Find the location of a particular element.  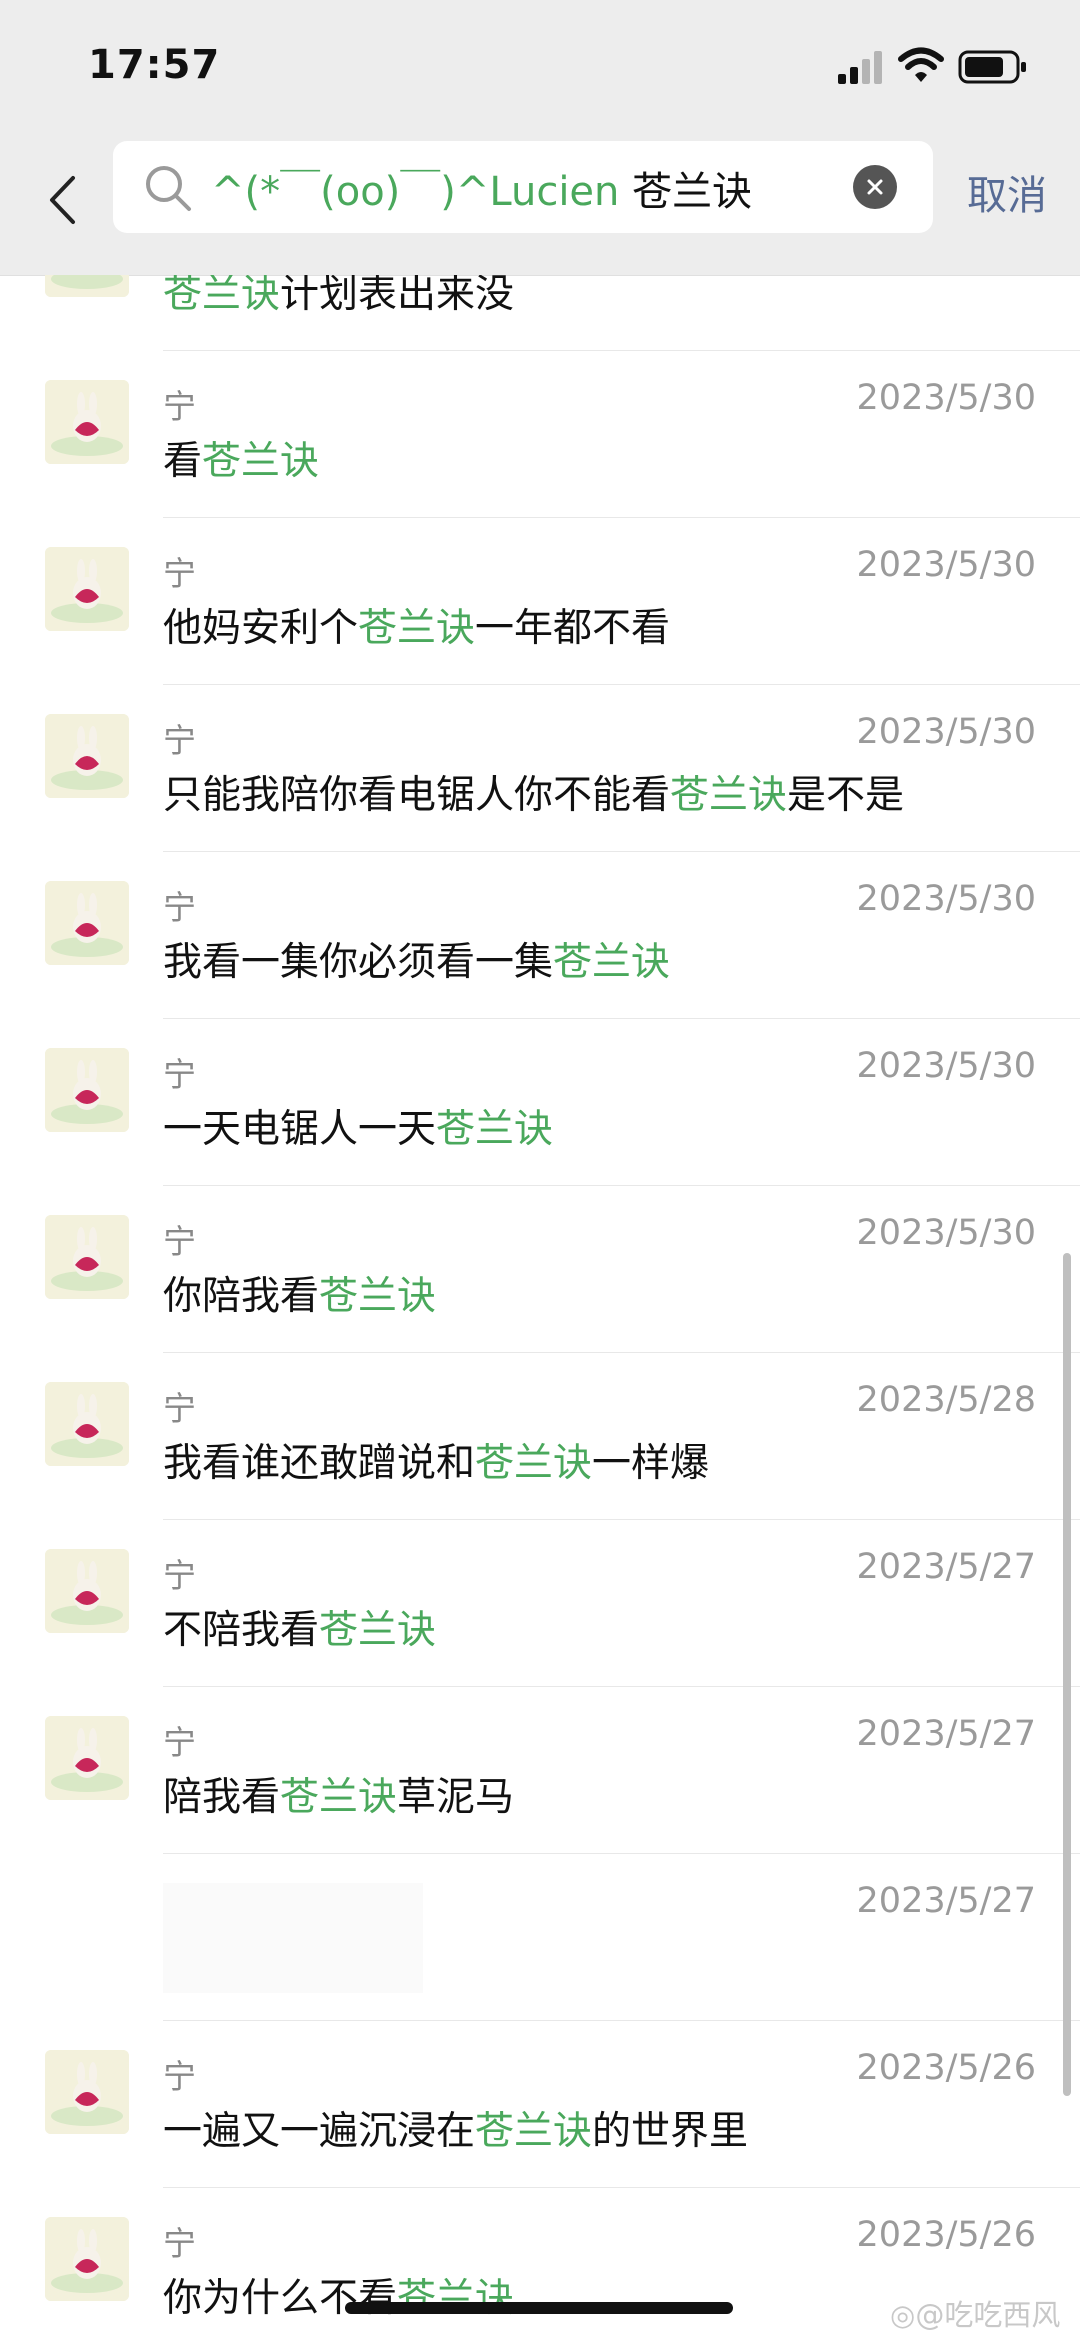

search-query: ^(*￣(oo)￣)^Lucien 苍兰诀 is located at coordinates (481, 188).